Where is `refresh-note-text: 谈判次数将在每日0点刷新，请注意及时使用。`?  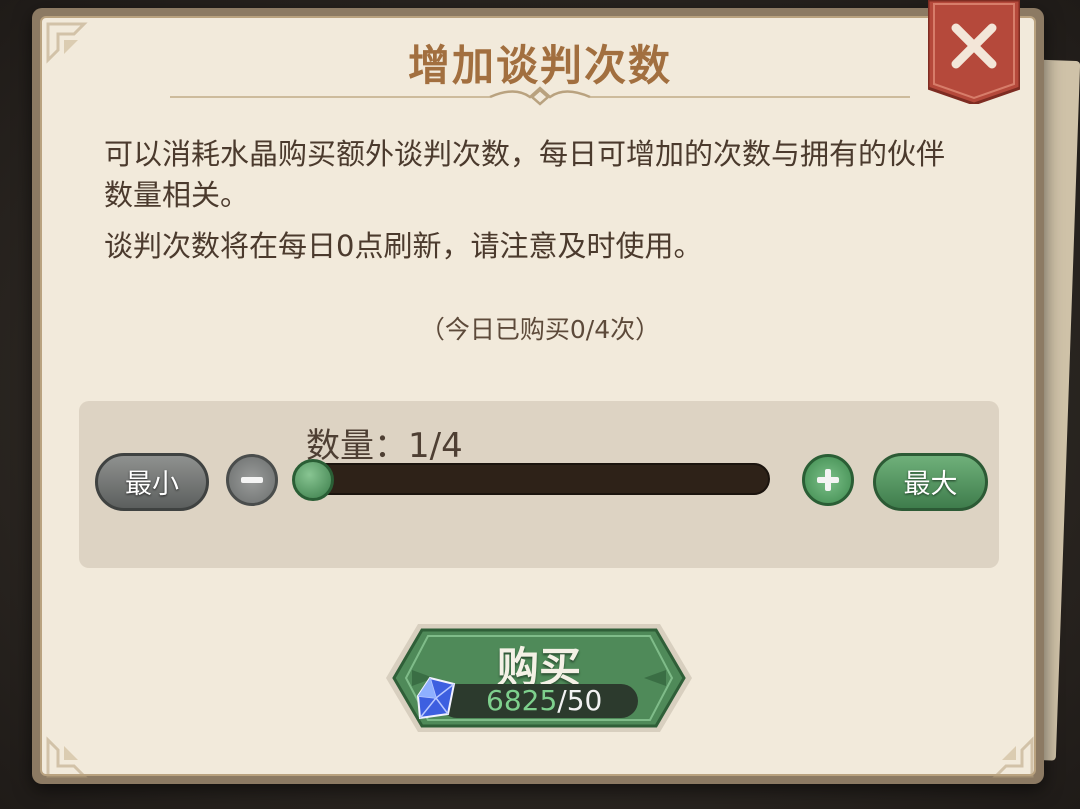
refresh-note-text: 谈判次数将在每日0点刷新，请注意及时使用。 is located at coordinates (403, 246).